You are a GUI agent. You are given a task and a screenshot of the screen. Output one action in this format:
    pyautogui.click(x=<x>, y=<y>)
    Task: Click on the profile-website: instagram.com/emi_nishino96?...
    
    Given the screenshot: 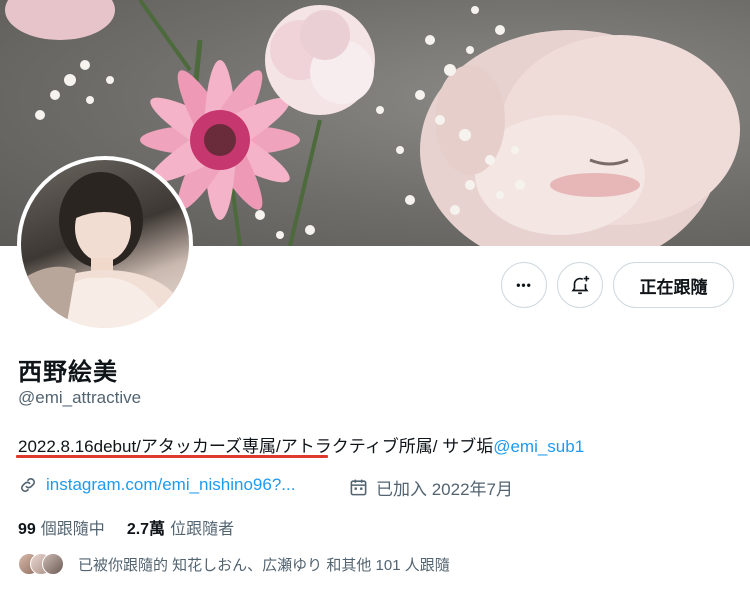 What is the action you would take?
    pyautogui.click(x=156, y=485)
    